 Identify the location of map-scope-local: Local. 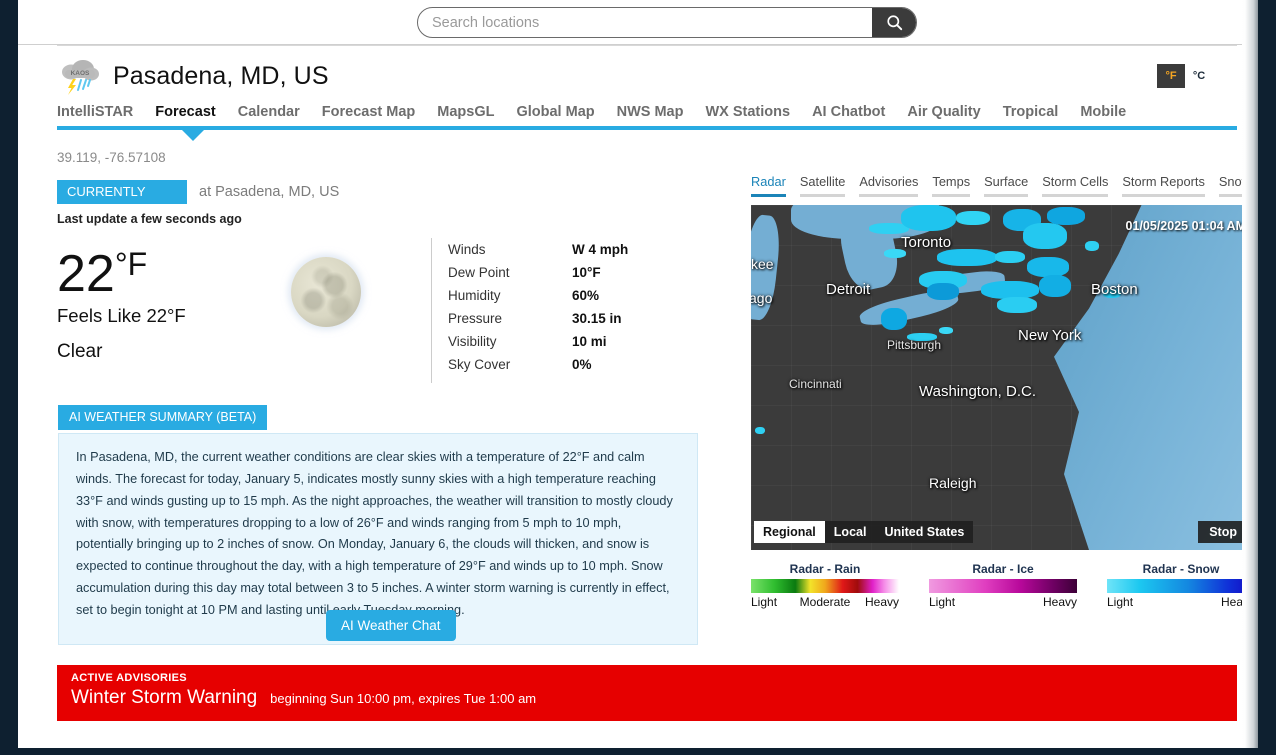
(850, 532).